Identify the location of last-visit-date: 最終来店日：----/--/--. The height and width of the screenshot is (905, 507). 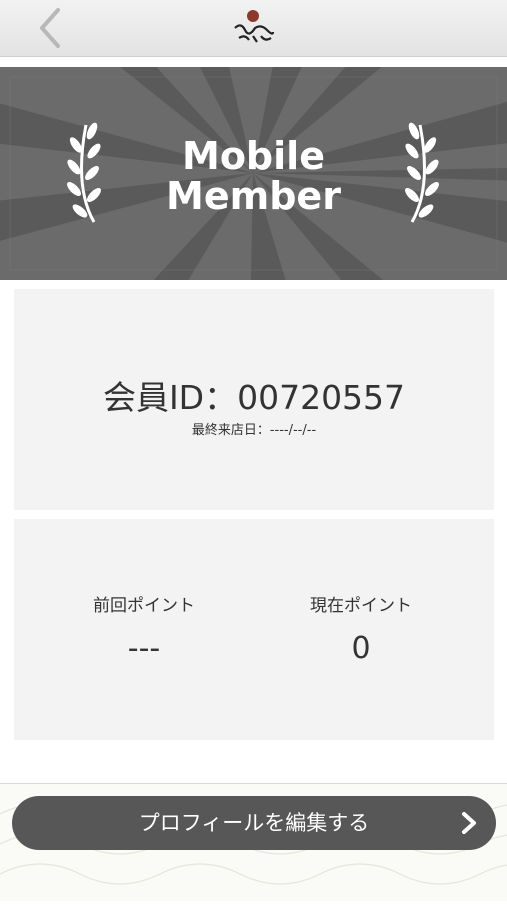
(254, 430).